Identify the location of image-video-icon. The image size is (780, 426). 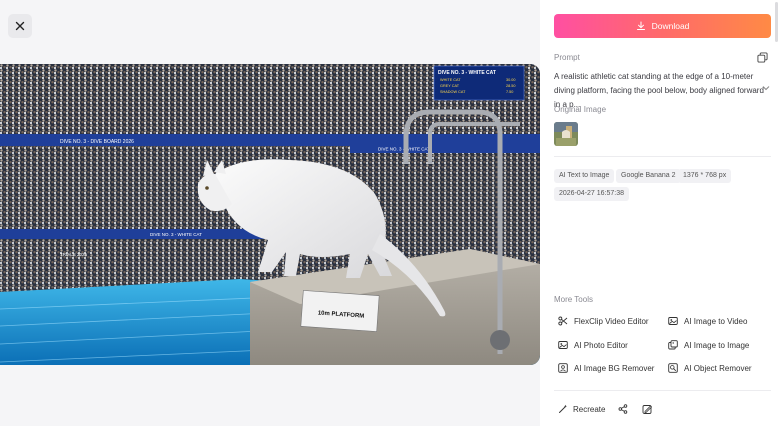
(673, 321).